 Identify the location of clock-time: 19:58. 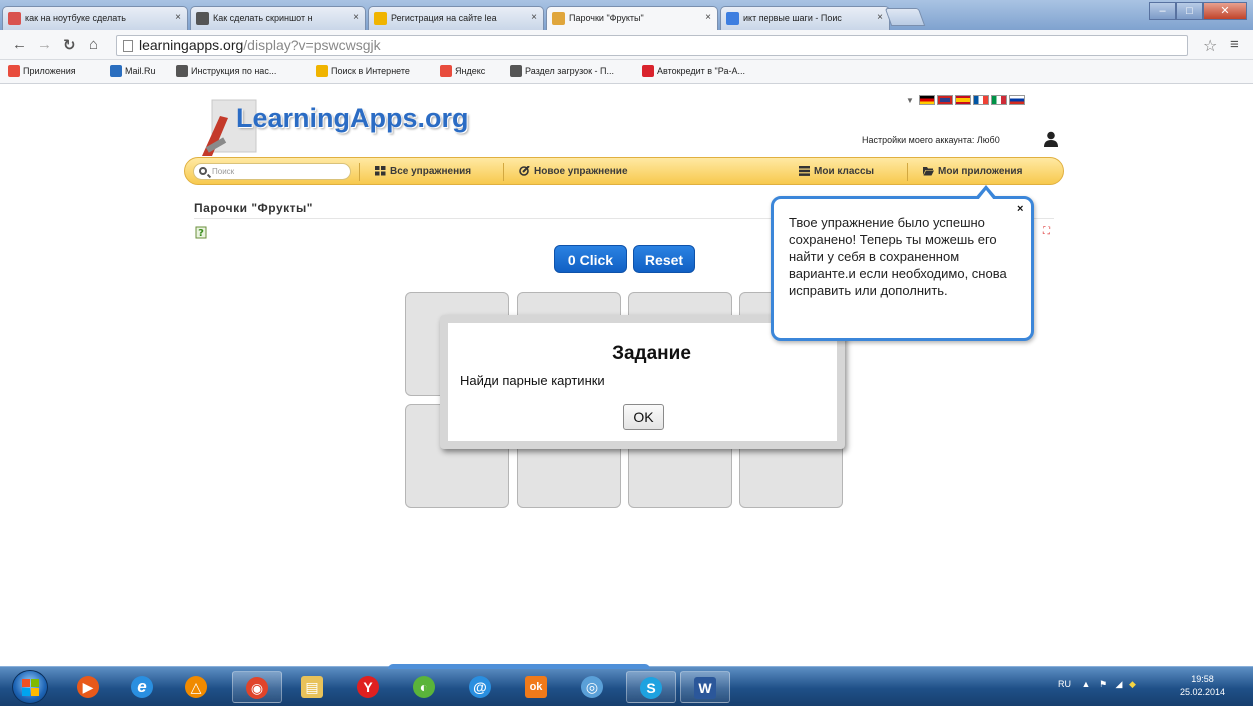
(1202, 679).